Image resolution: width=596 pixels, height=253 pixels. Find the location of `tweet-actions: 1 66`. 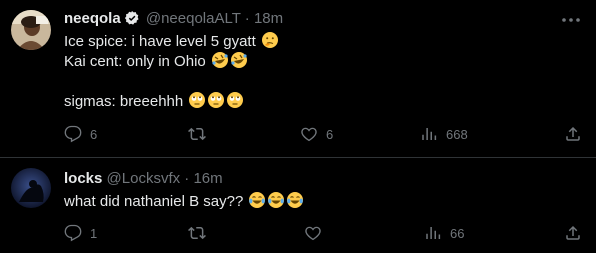

tweet-actions: 1 66 is located at coordinates (323, 233).